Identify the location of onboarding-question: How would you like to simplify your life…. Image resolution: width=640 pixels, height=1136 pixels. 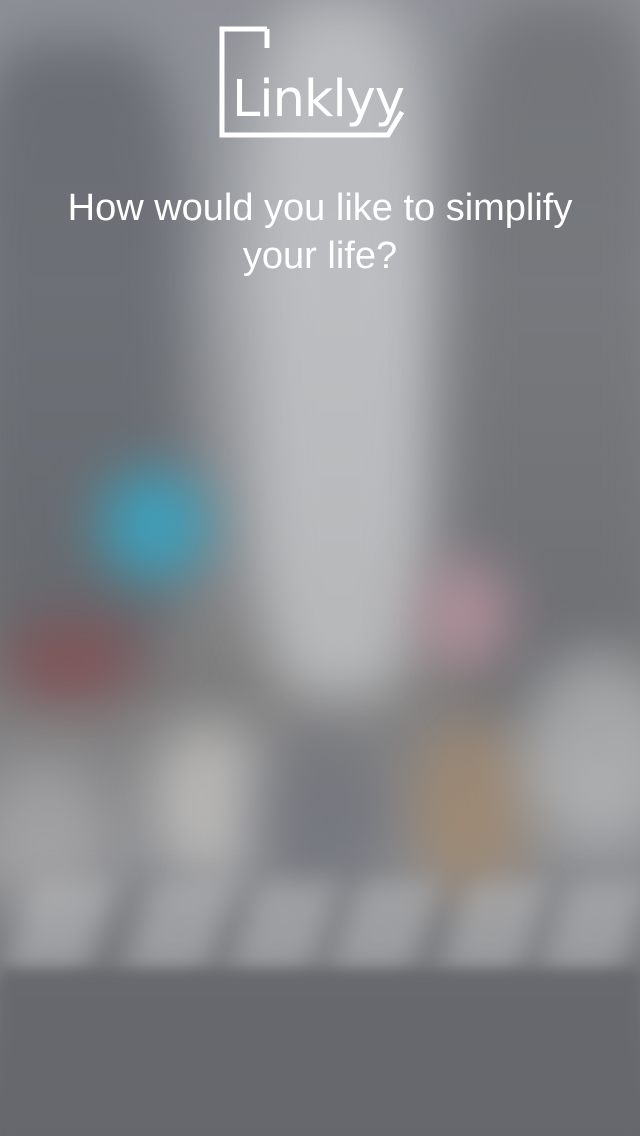
(320, 232).